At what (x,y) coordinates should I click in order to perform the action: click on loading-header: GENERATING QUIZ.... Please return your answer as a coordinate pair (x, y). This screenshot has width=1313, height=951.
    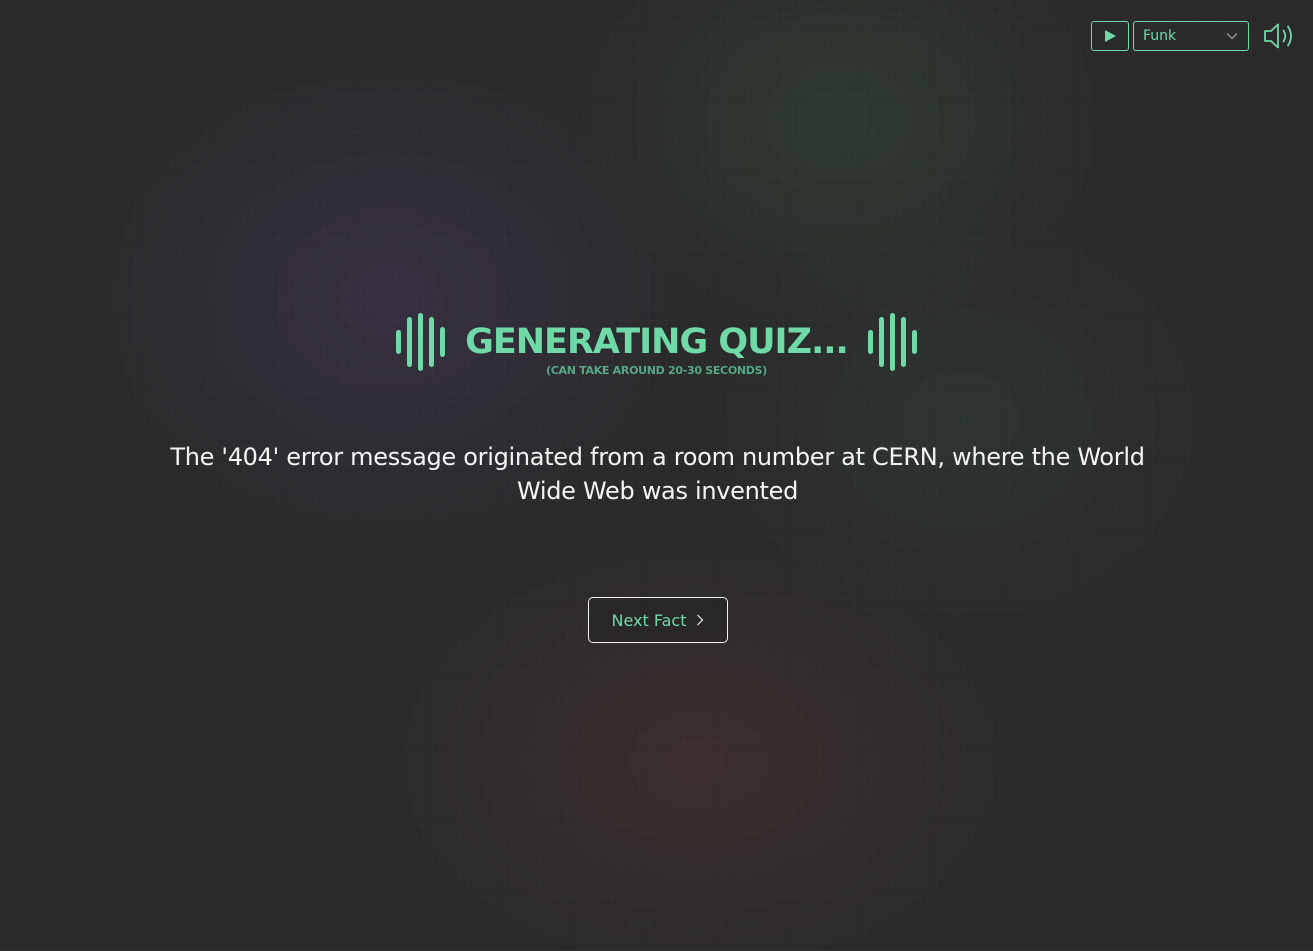
    Looking at the image, I should click on (656, 342).